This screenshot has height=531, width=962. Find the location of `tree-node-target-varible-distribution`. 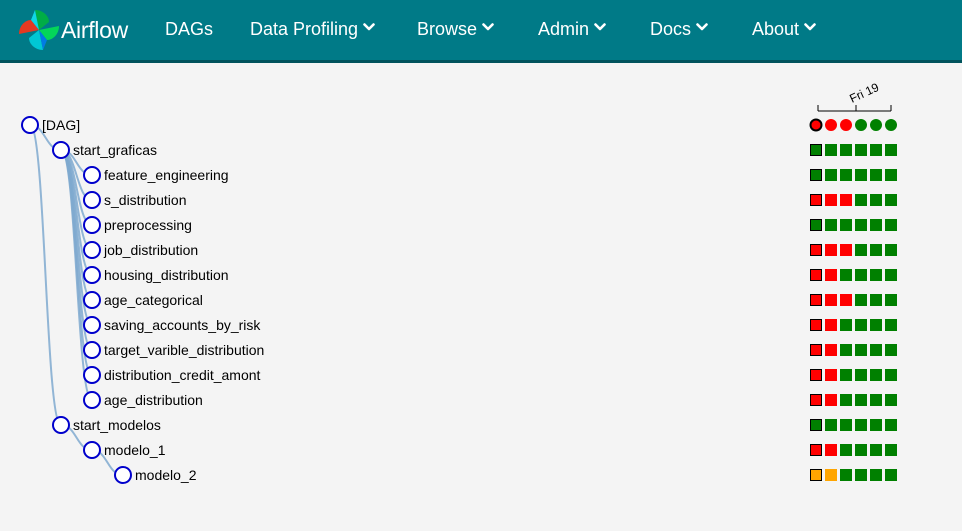

tree-node-target-varible-distribution is located at coordinates (92, 350).